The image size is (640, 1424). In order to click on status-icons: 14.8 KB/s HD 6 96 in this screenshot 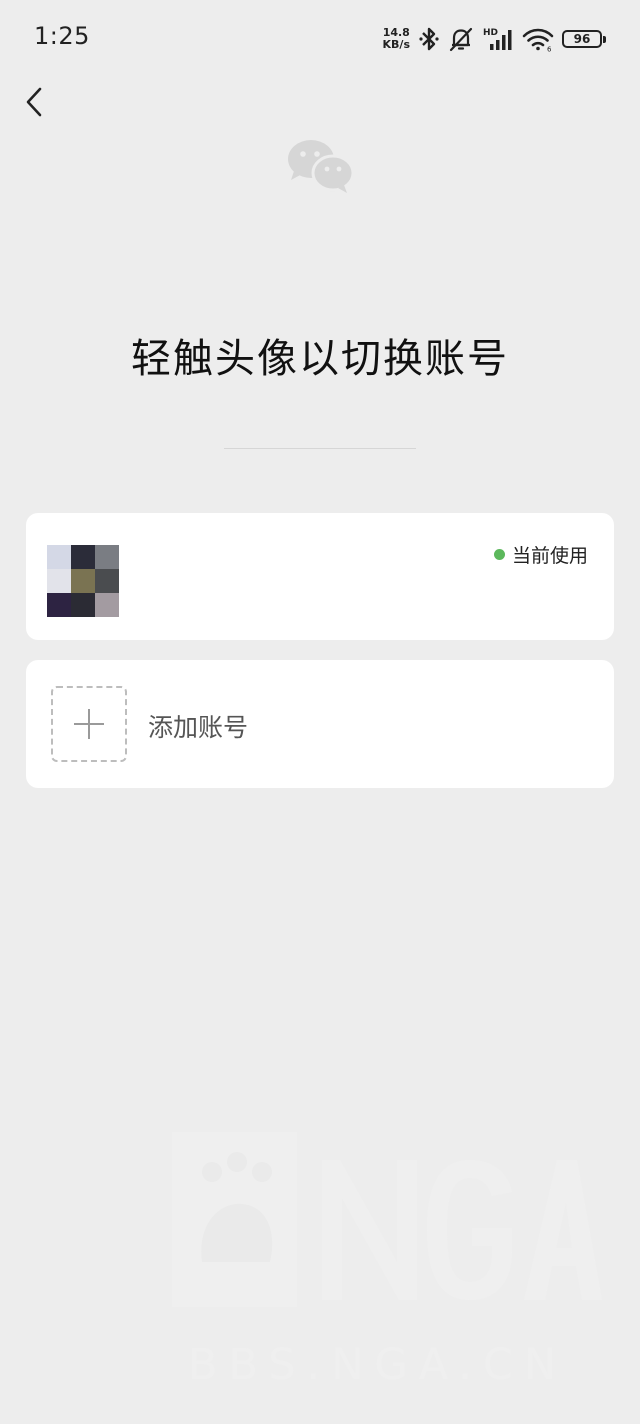, I will do `click(494, 39)`.